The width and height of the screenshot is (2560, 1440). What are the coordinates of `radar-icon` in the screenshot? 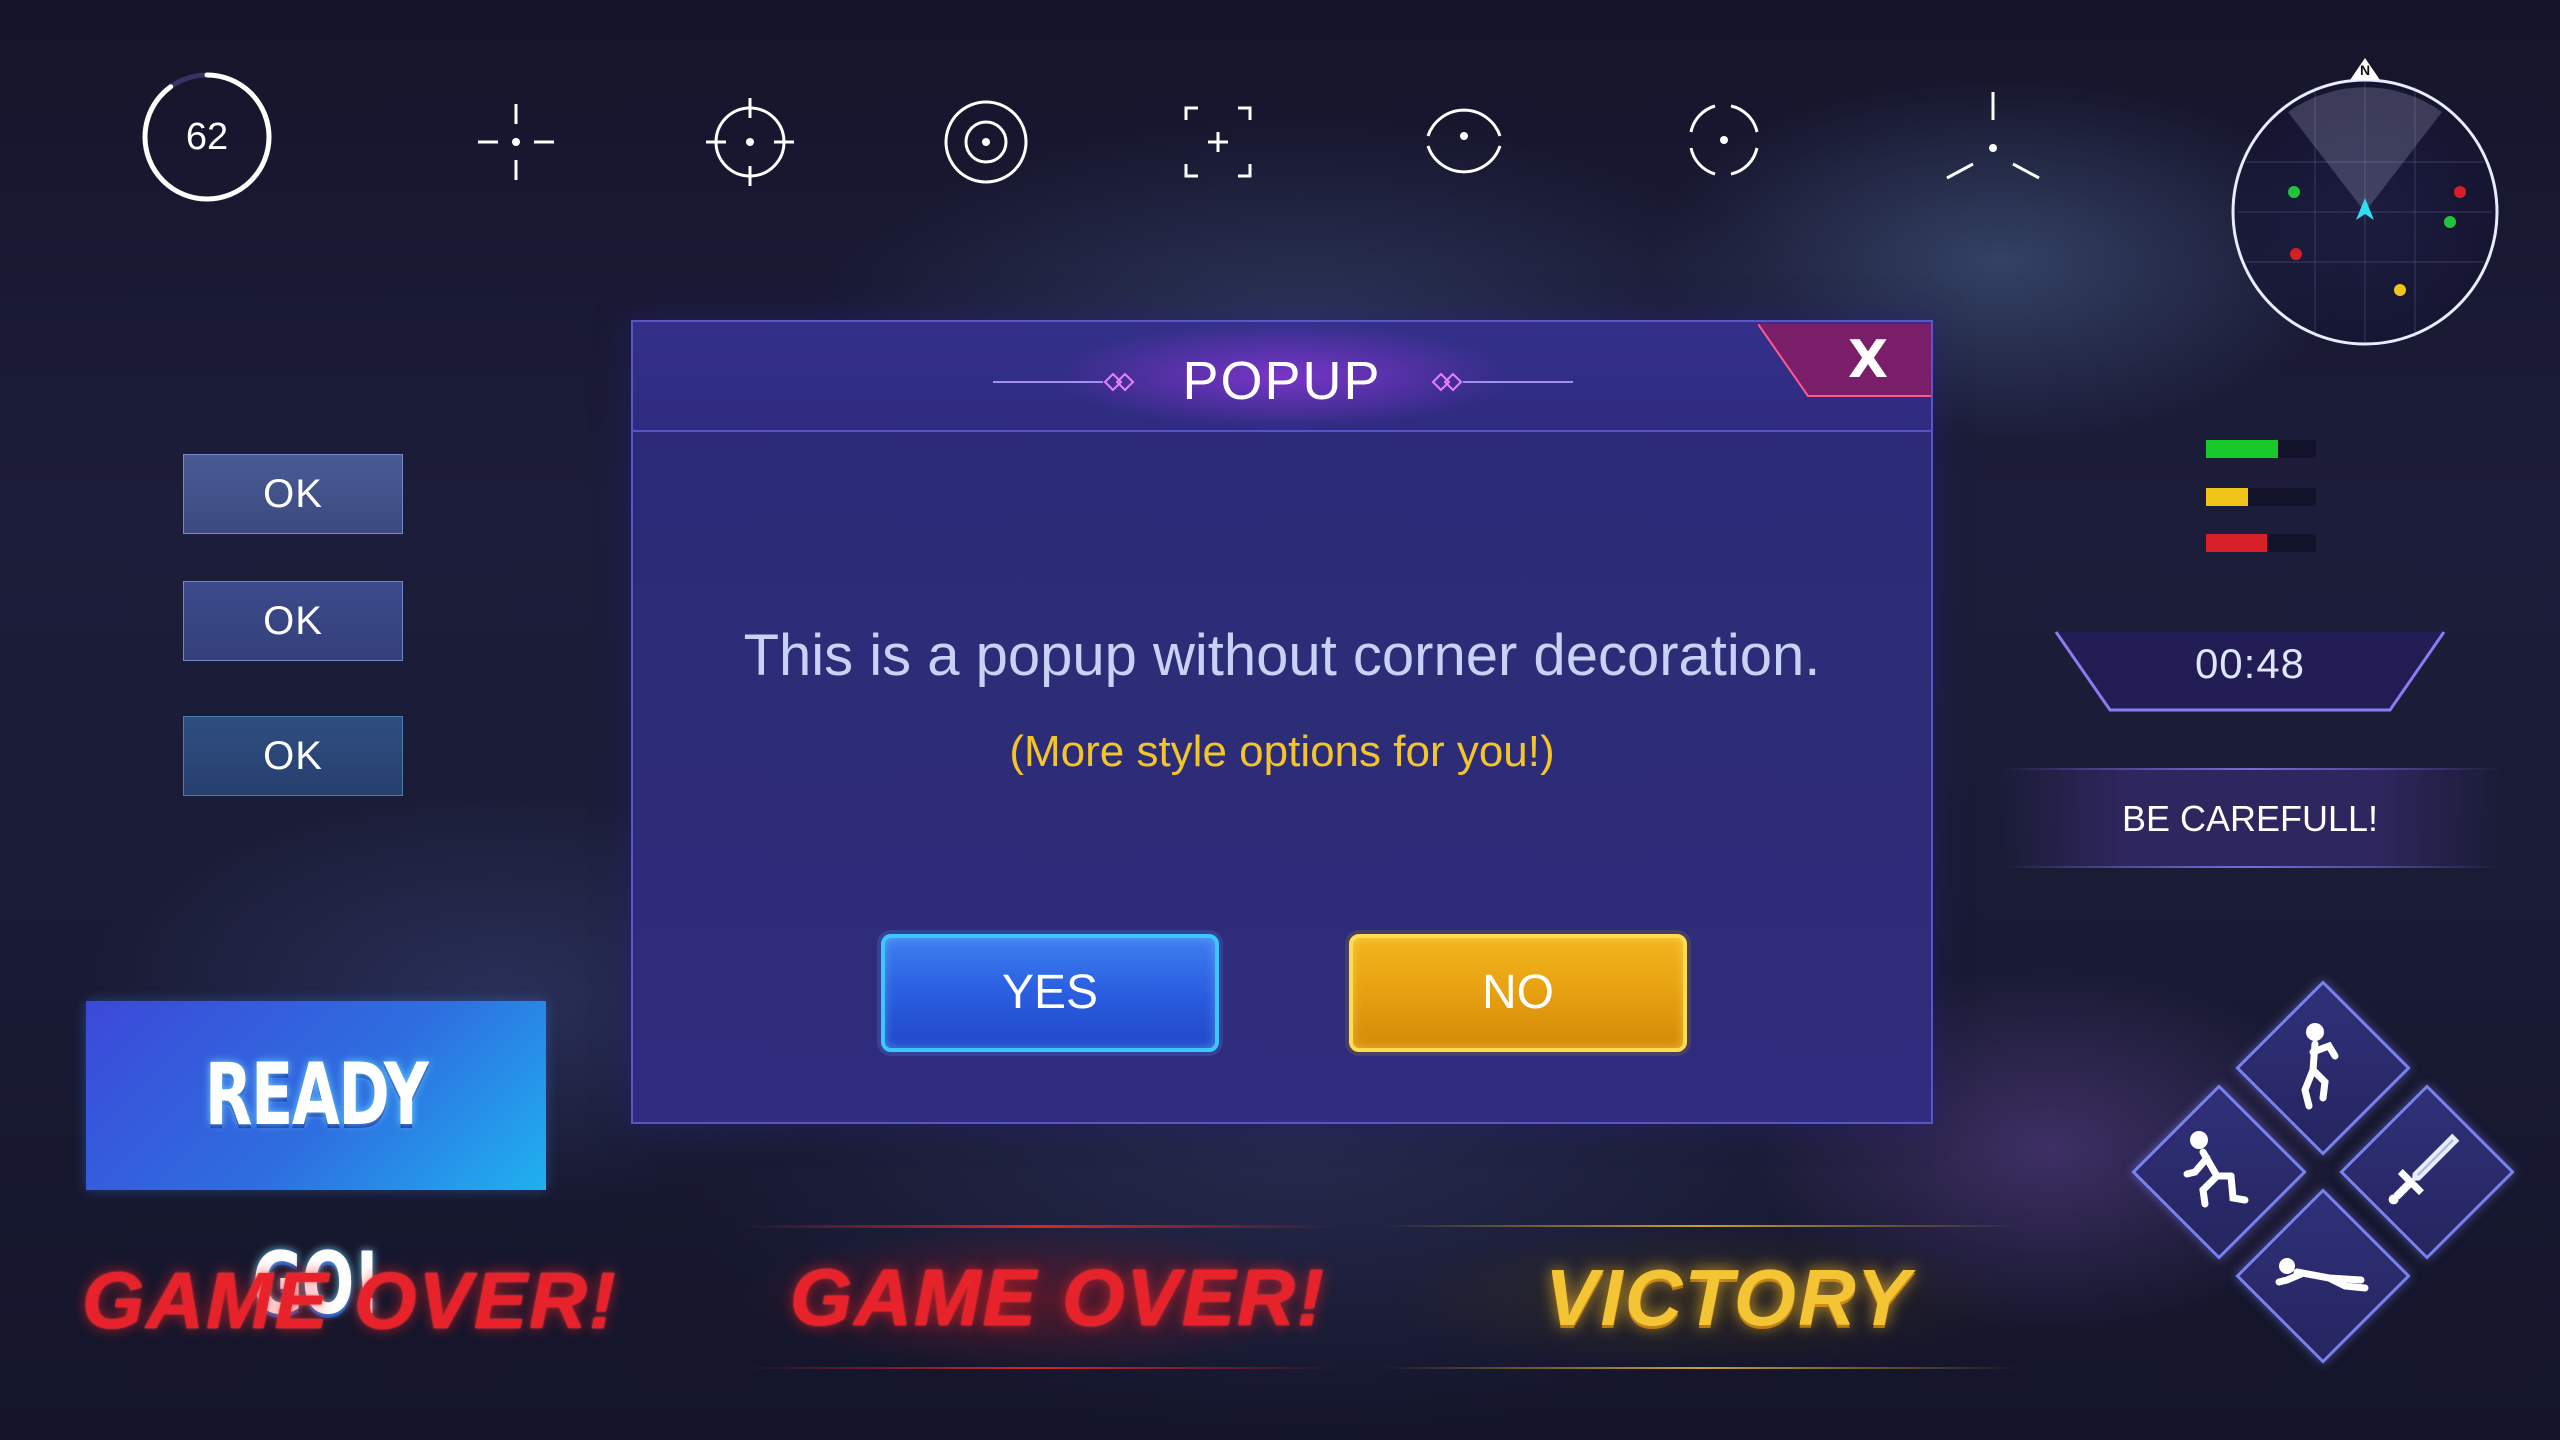 It's located at (2365, 202).